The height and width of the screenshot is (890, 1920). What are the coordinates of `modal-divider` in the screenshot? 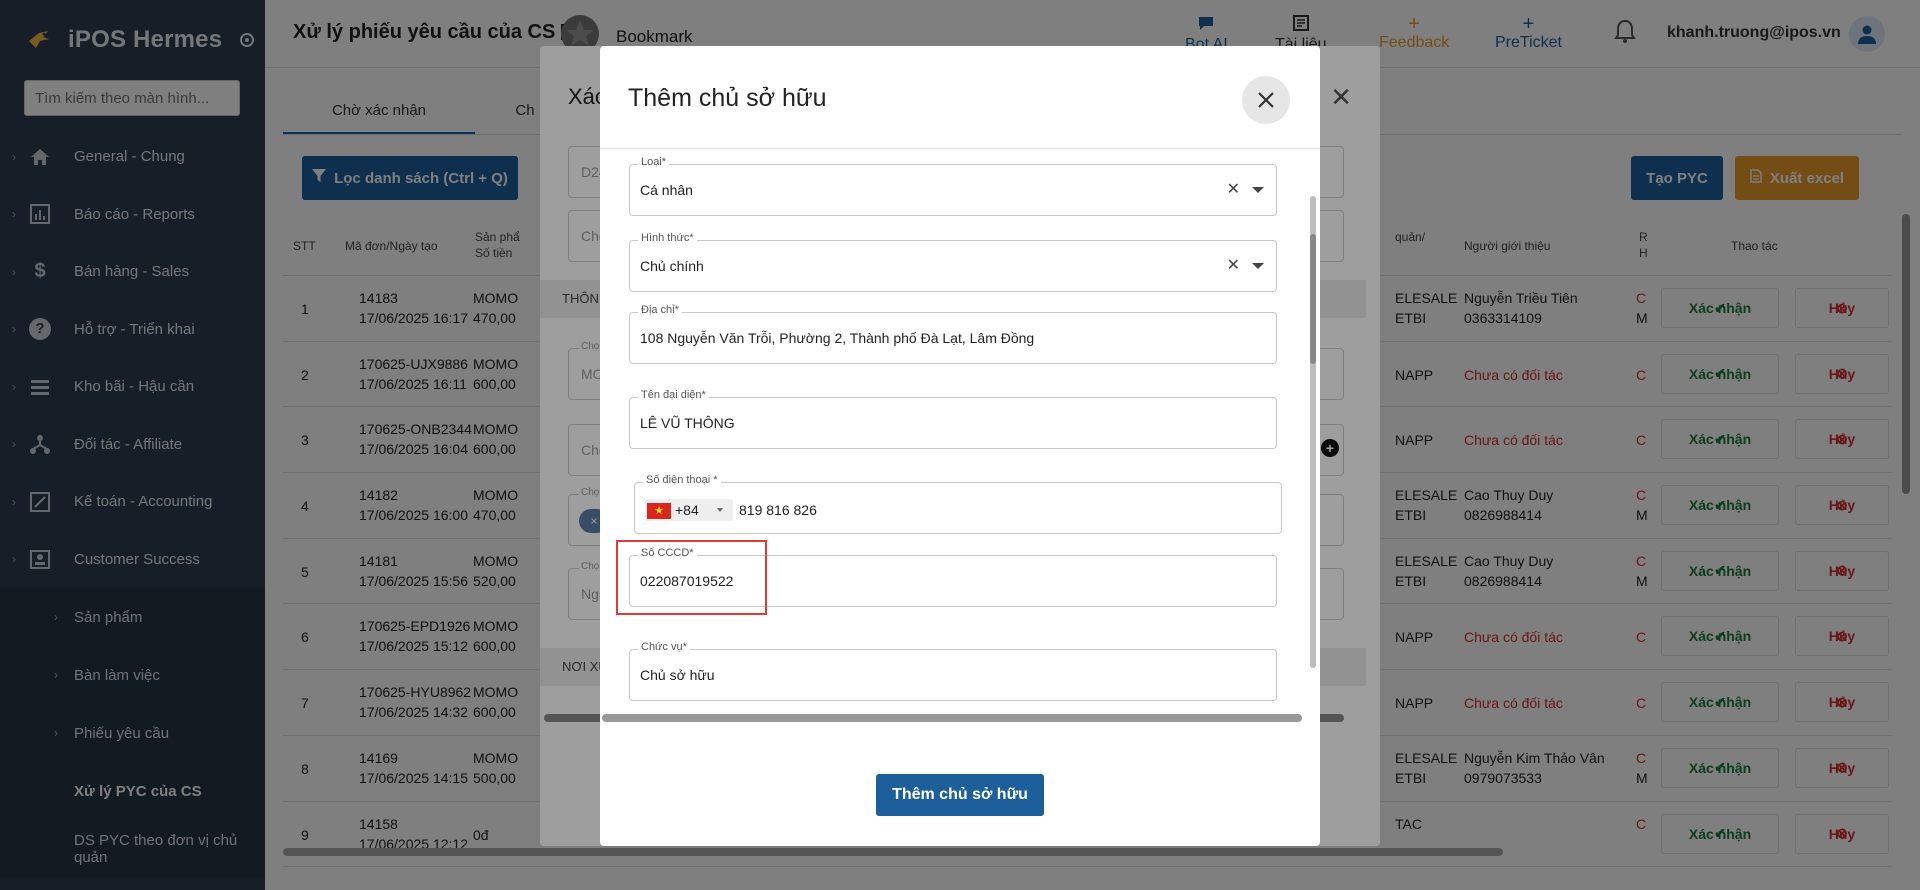 It's located at (960, 148).